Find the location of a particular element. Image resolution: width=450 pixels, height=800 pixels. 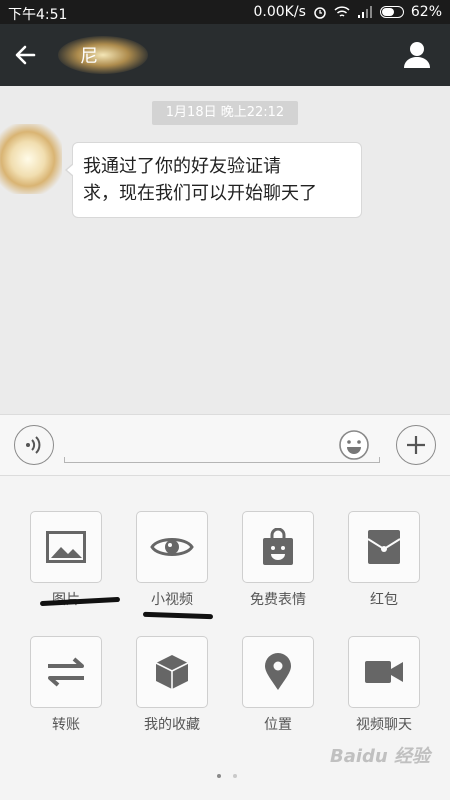

voice-icon is located at coordinates (33, 445).